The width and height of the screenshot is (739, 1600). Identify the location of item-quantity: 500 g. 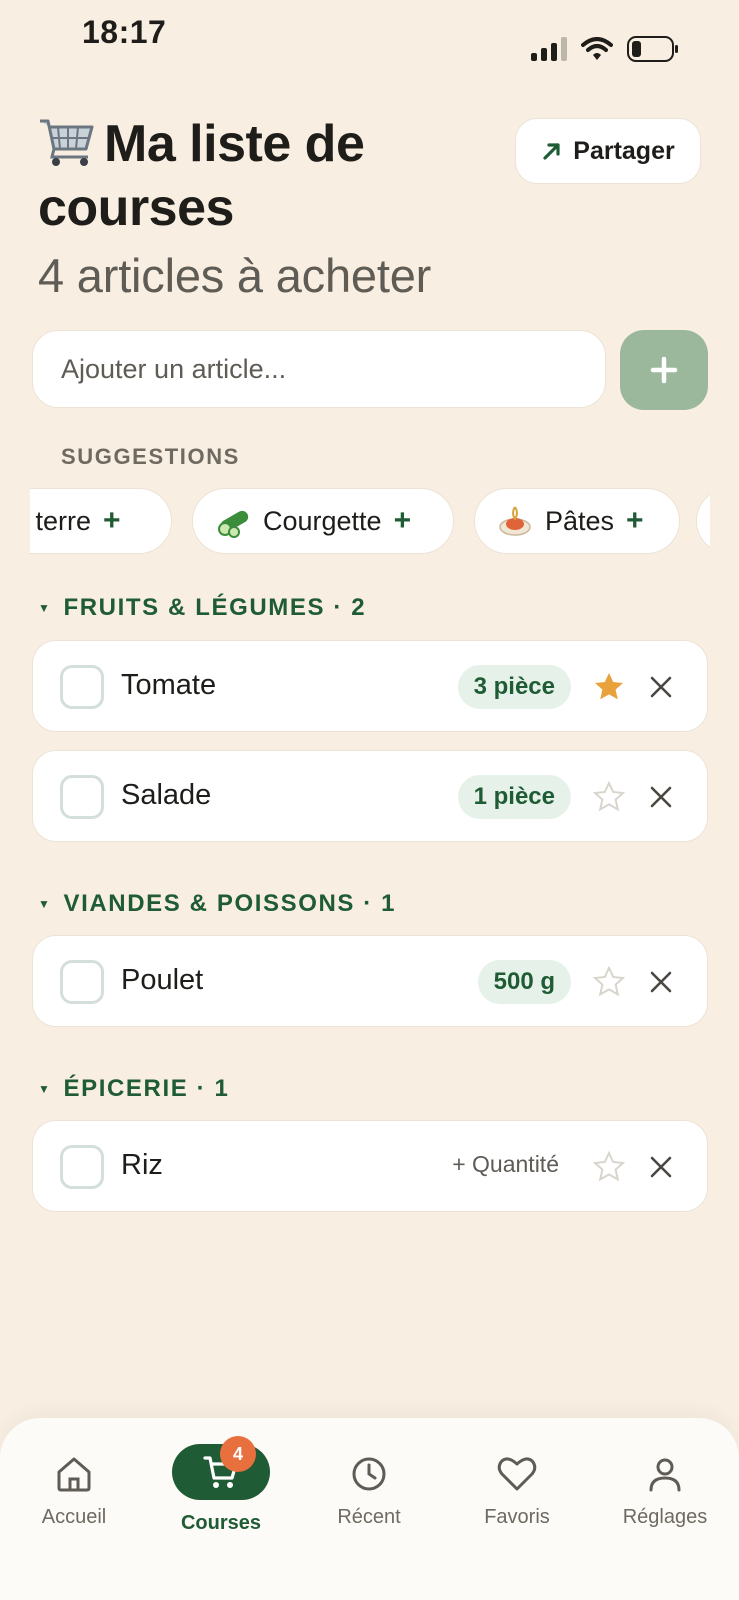
(524, 982).